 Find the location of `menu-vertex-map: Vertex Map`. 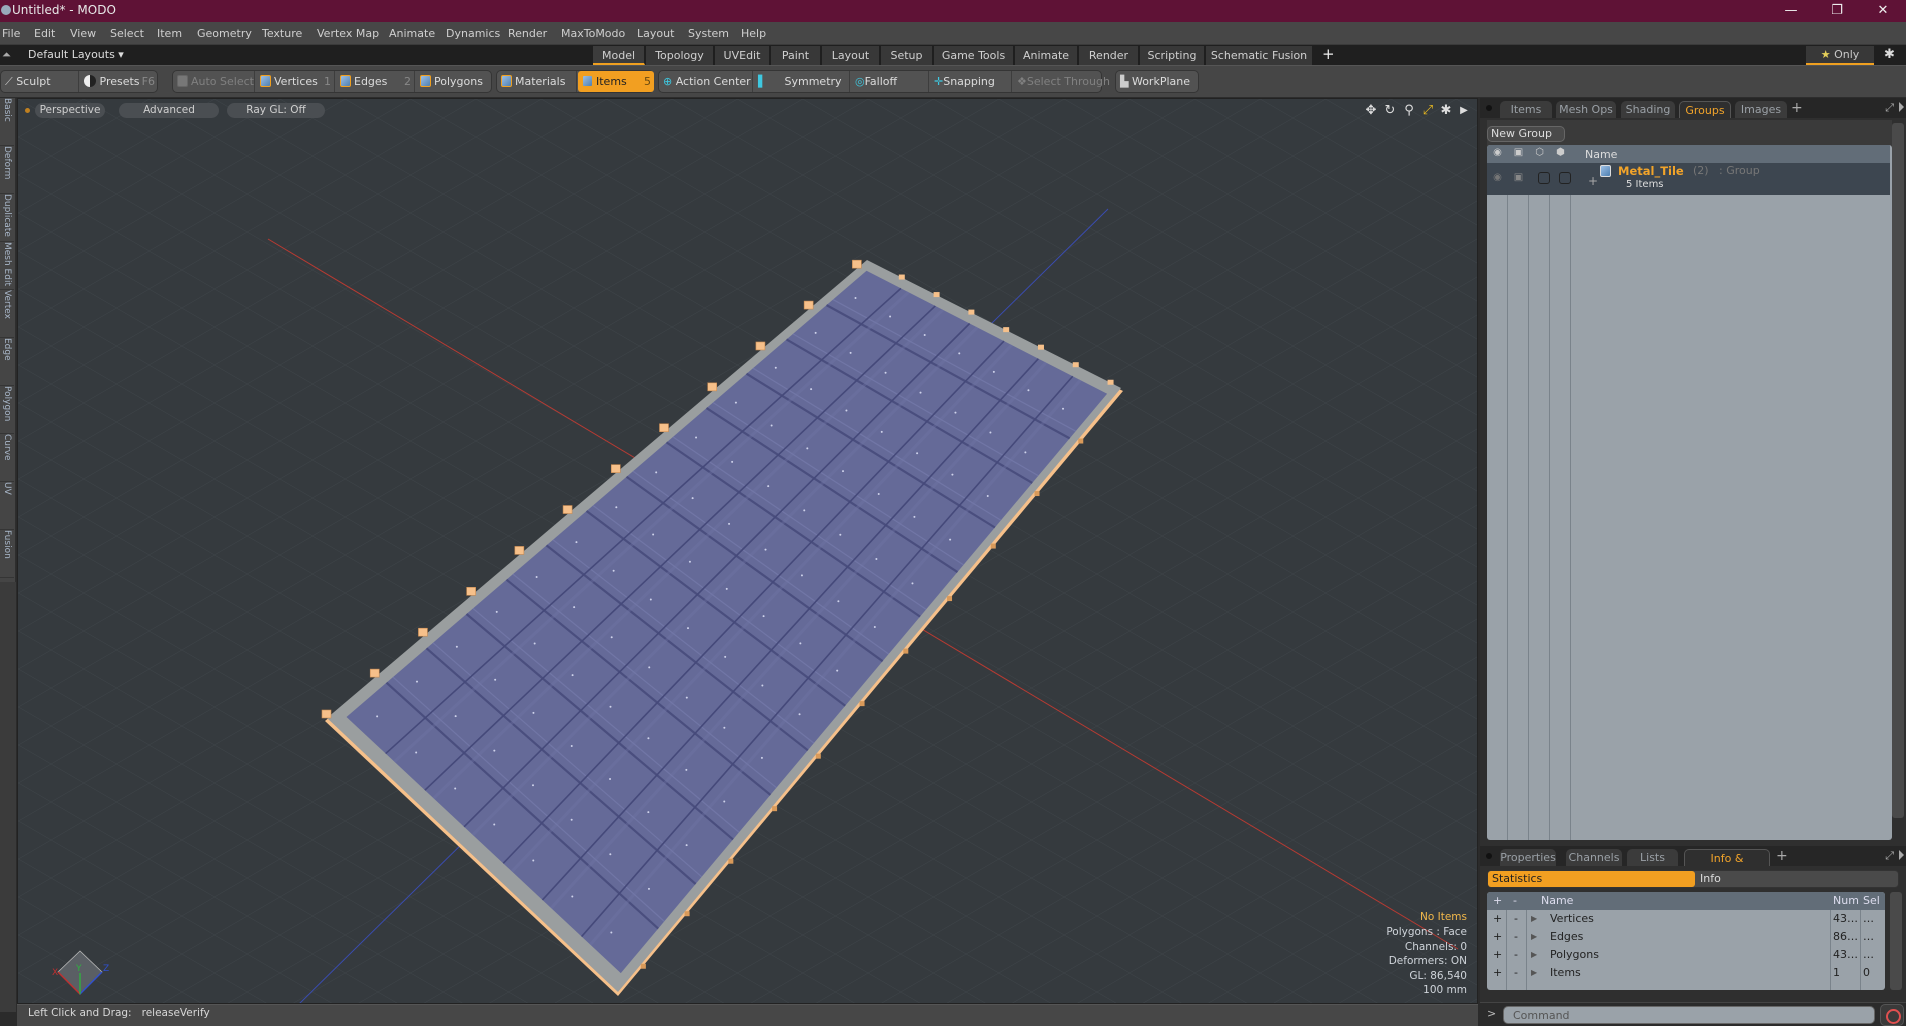

menu-vertex-map: Vertex Map is located at coordinates (348, 33).